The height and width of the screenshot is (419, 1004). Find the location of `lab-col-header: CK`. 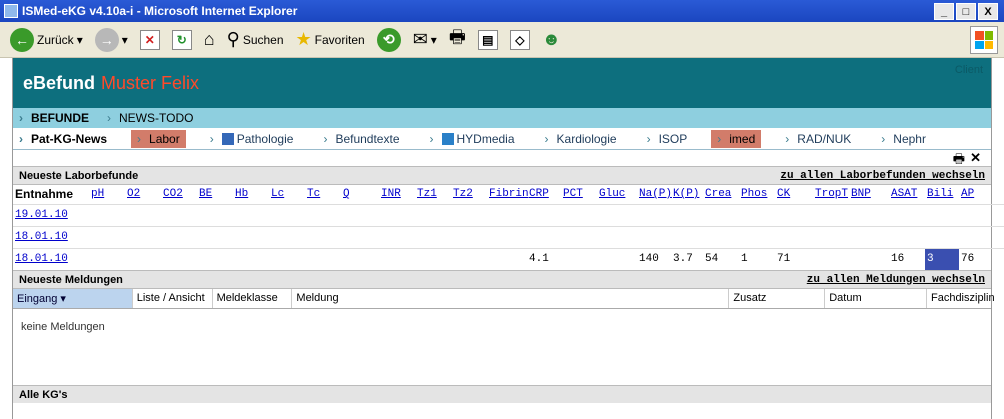

lab-col-header: CK is located at coordinates (794, 194).